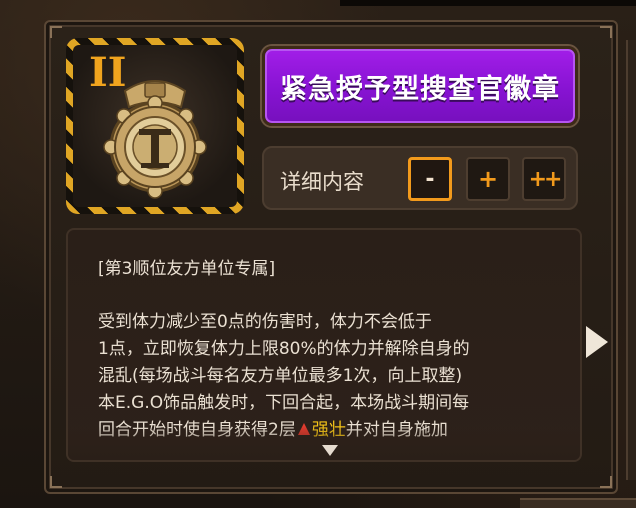 Image resolution: width=636 pixels, height=508 pixels. Describe the element at coordinates (488, 3) in the screenshot. I see `top-strip` at that location.